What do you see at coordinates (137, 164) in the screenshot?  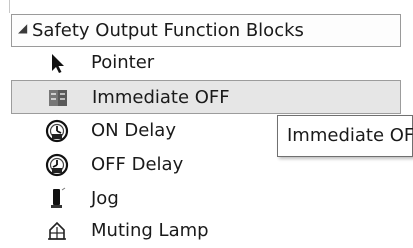 I see `item-label: OFF Delay` at bounding box center [137, 164].